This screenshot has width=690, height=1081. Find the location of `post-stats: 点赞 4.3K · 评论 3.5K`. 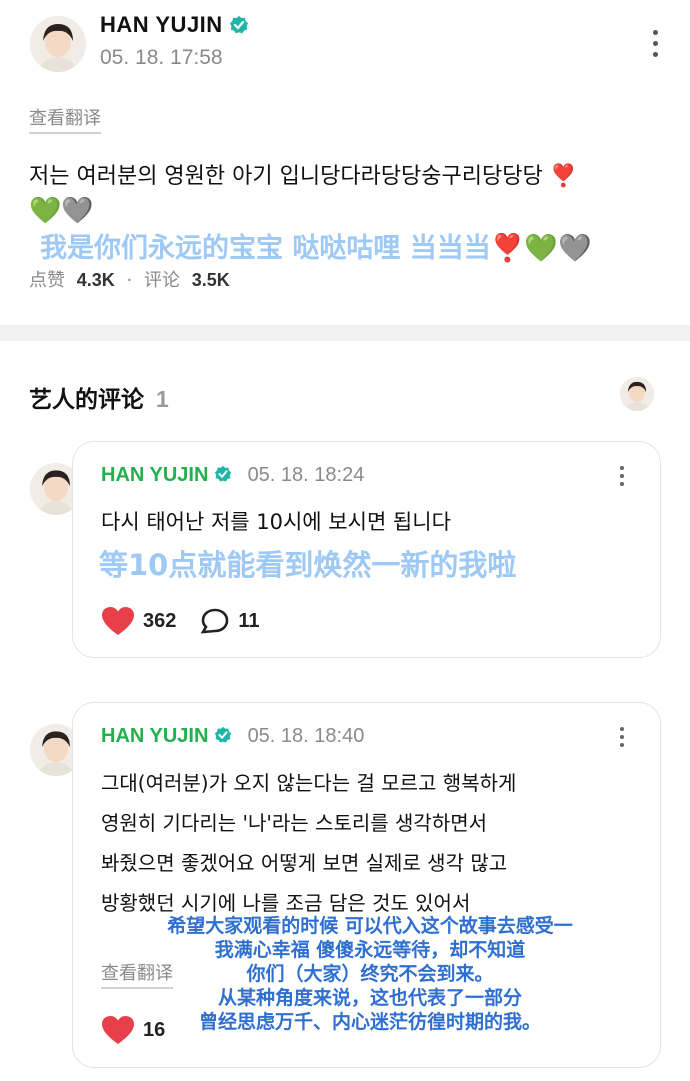

post-stats: 点赞 4.3K · 评论 3.5K is located at coordinates (129, 279).